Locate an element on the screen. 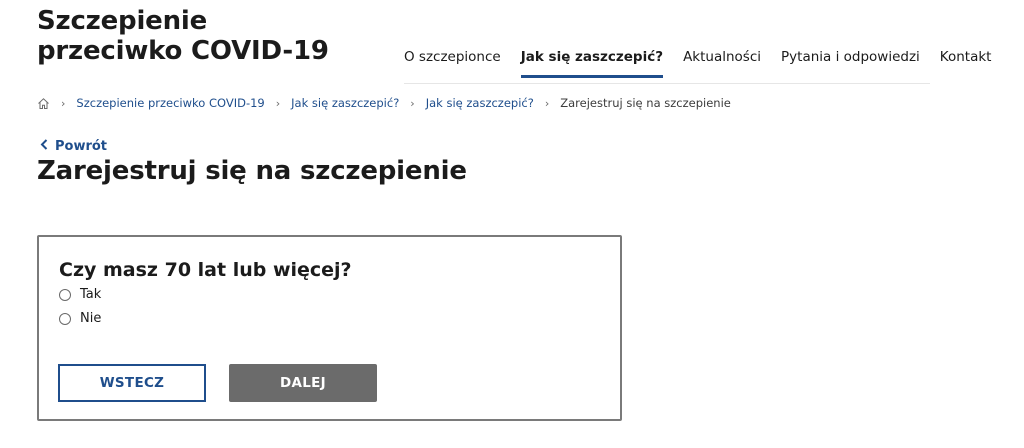  next-button: DALEJ is located at coordinates (303, 383).